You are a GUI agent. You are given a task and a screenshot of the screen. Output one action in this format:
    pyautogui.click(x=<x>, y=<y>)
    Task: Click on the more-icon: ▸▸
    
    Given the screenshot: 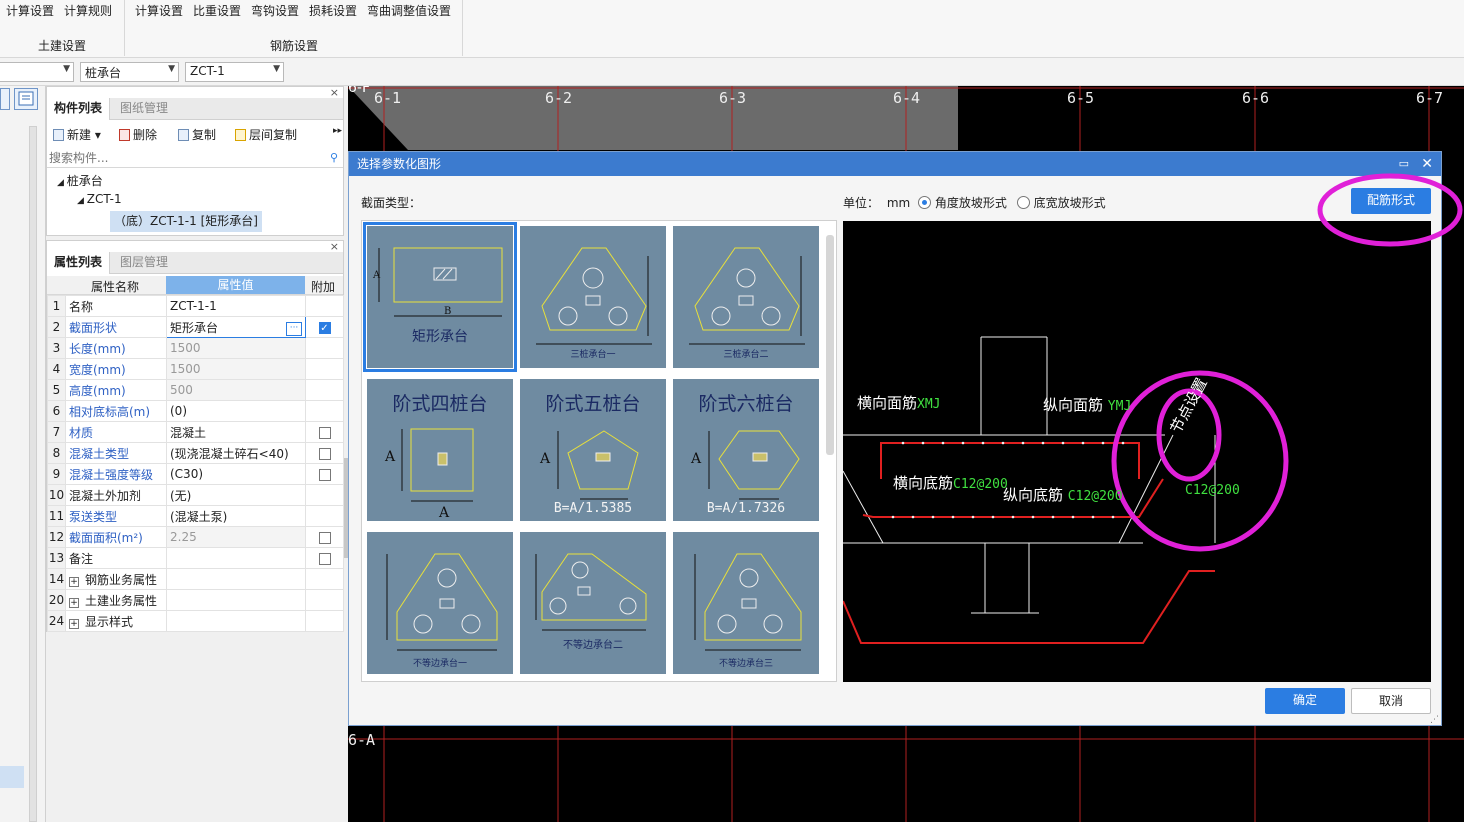 What is the action you would take?
    pyautogui.click(x=337, y=131)
    